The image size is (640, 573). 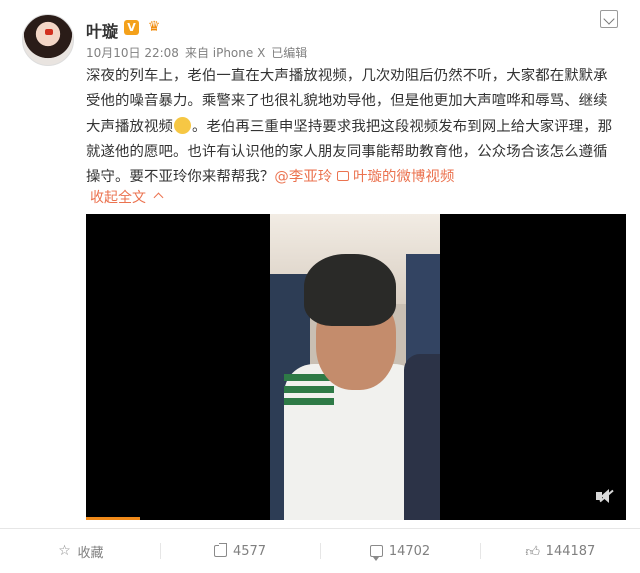 I want to click on video-foreground-shoulder, so click(x=422, y=437).